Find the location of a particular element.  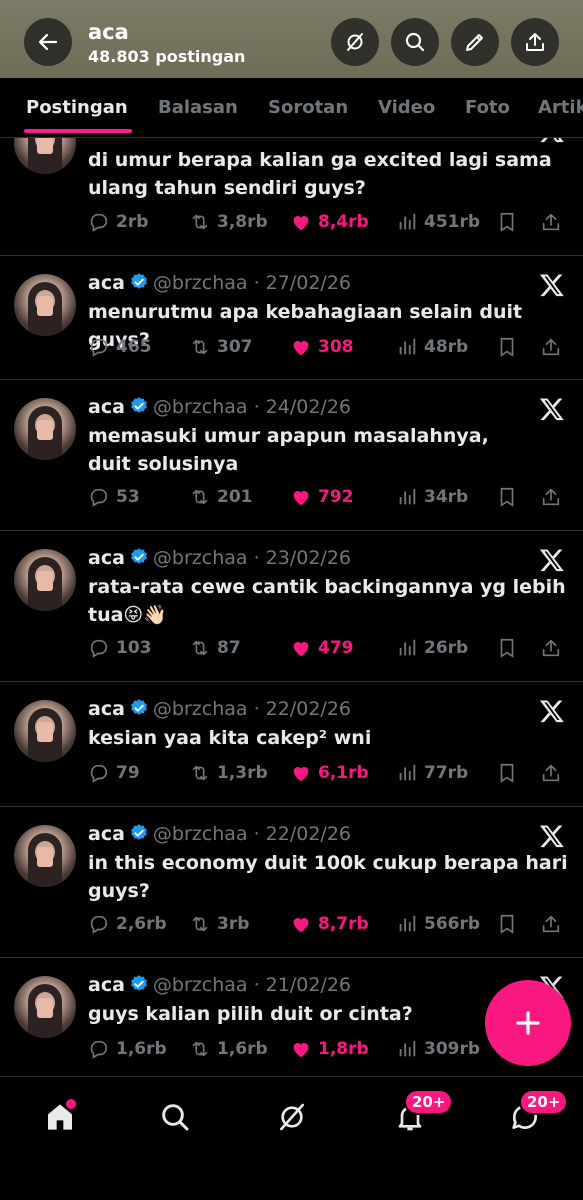

repost-button: 3rb is located at coordinates (219, 924).